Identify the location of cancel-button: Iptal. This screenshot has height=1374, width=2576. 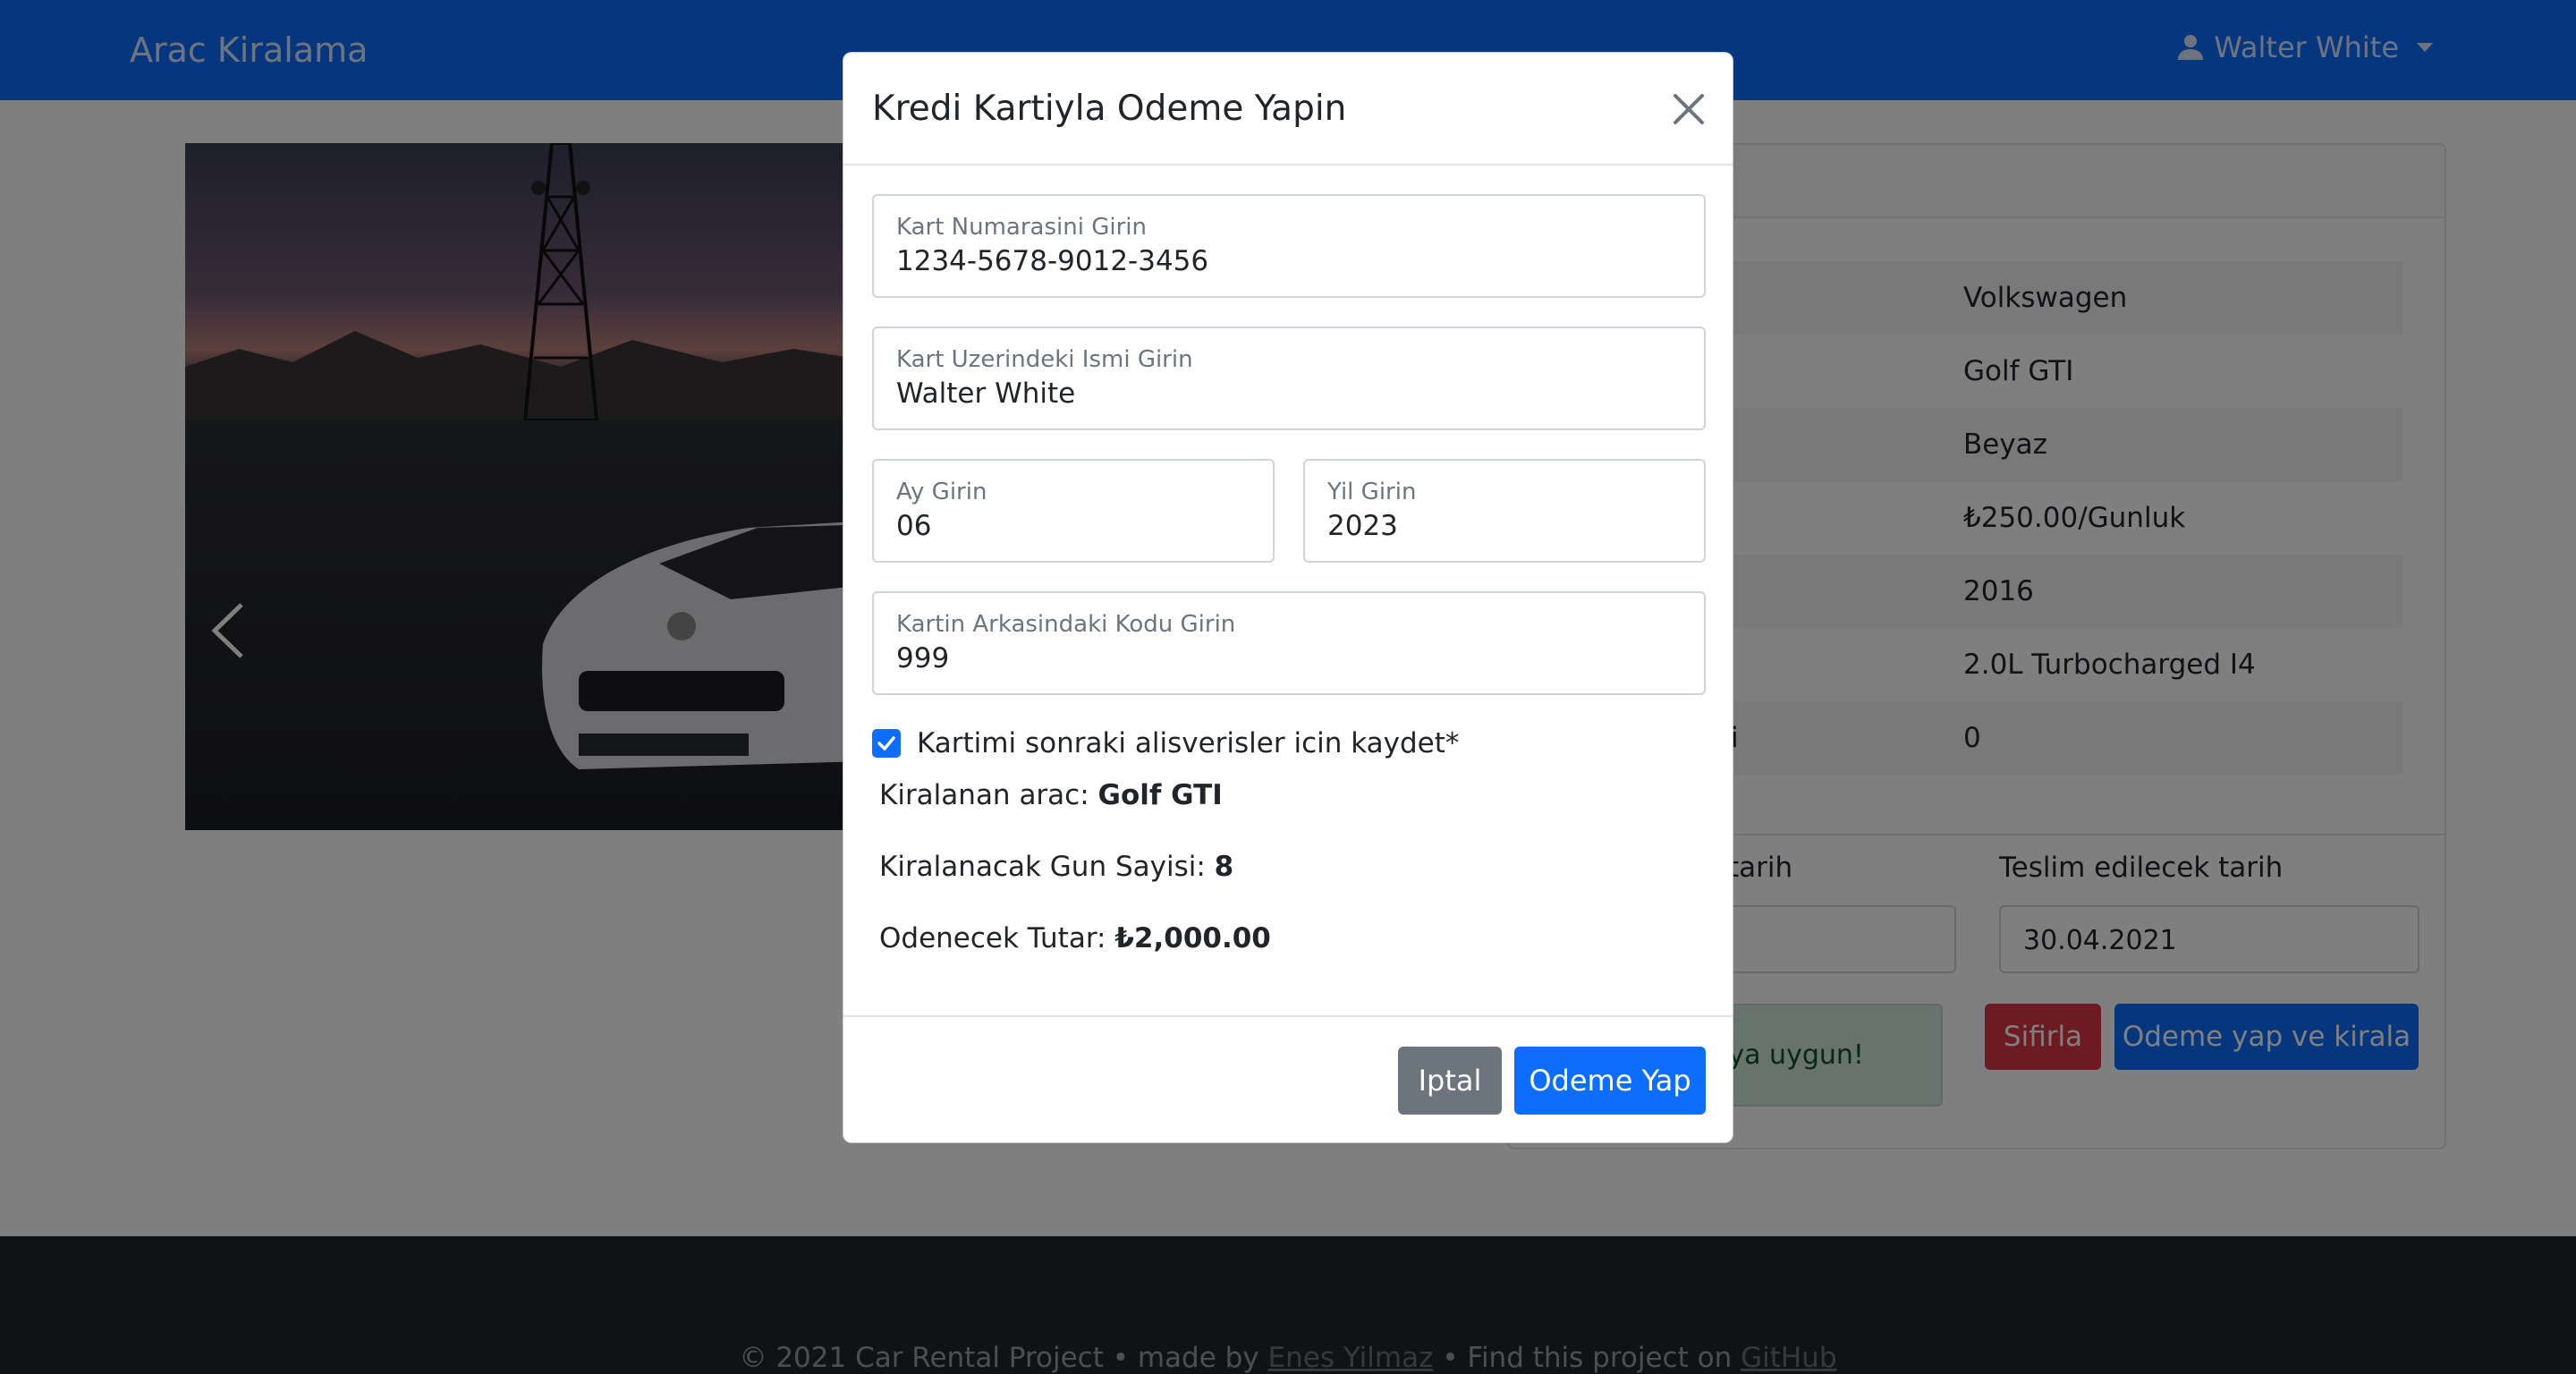
(1450, 1081).